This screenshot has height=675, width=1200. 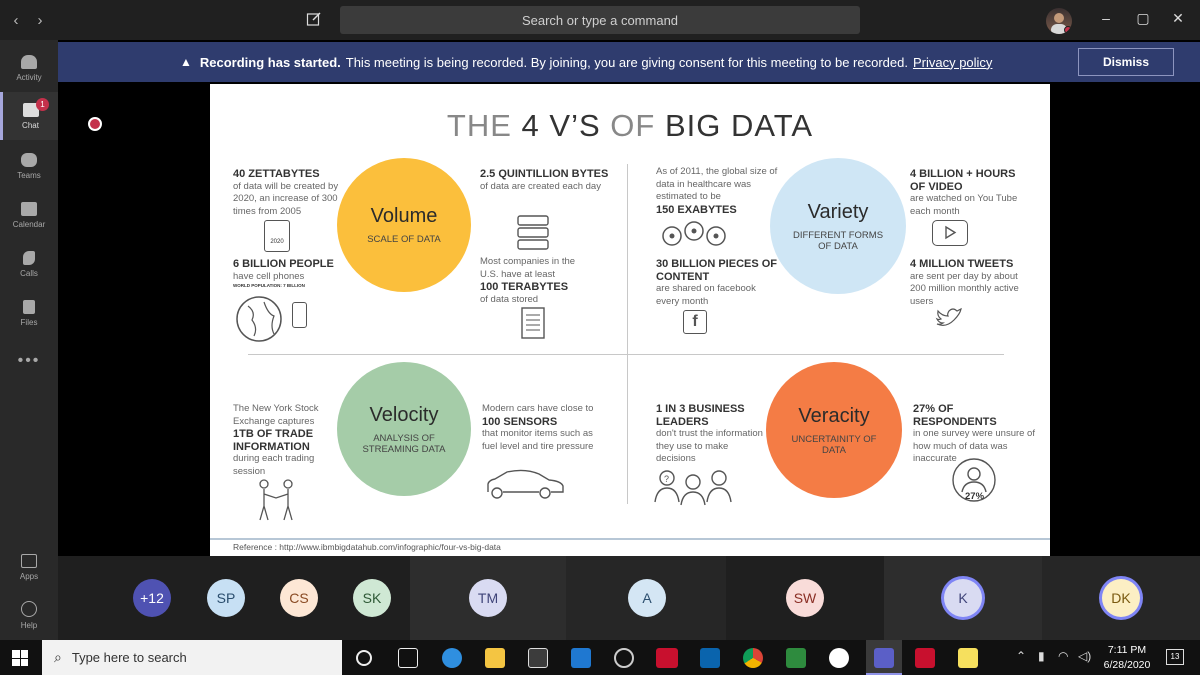 What do you see at coordinates (1127, 658) in the screenshot?
I see `system-clock: 7:11 PM 6/28/2020` at bounding box center [1127, 658].